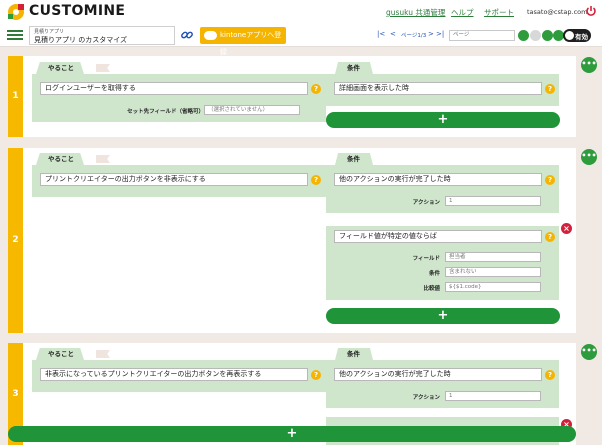 Image resolution: width=602 pixels, height=445 pixels. Describe the element at coordinates (174, 374) in the screenshot. I see `action-select: 非表示になっているプリントクリエイターの出力ボタンを再表示する` at that location.